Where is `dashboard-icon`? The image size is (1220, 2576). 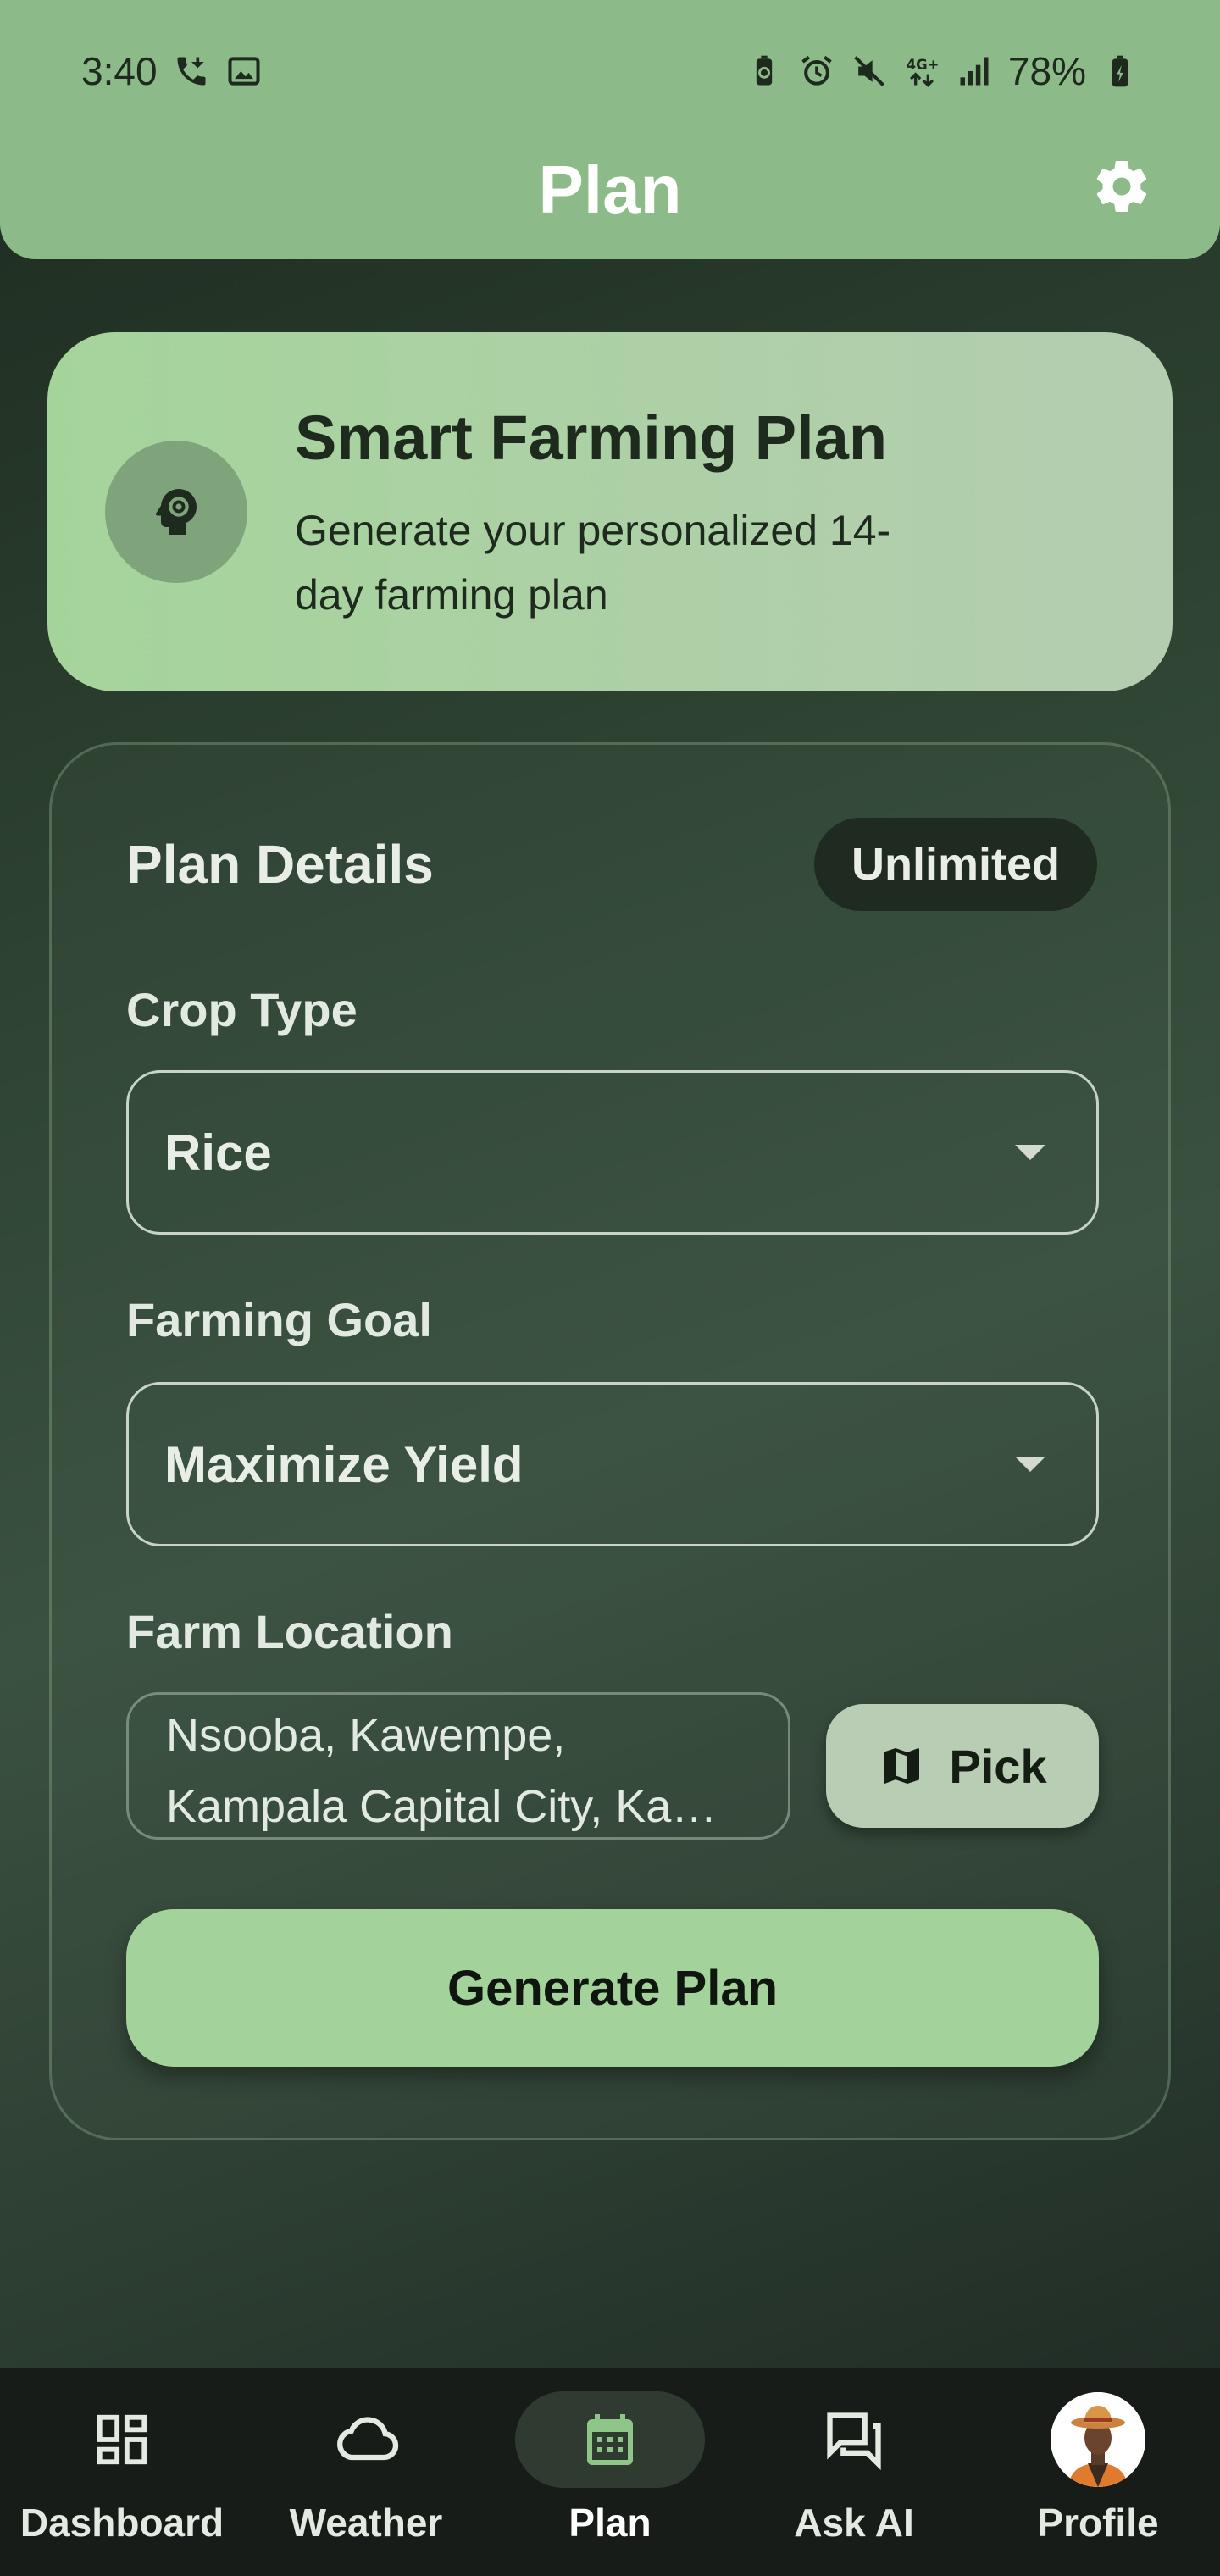 dashboard-icon is located at coordinates (122, 2439).